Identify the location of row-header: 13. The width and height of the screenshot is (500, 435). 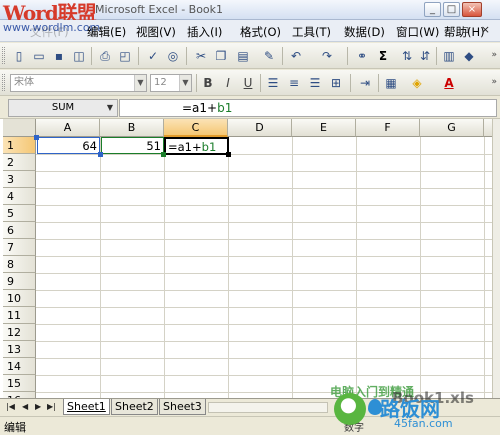
(19, 349).